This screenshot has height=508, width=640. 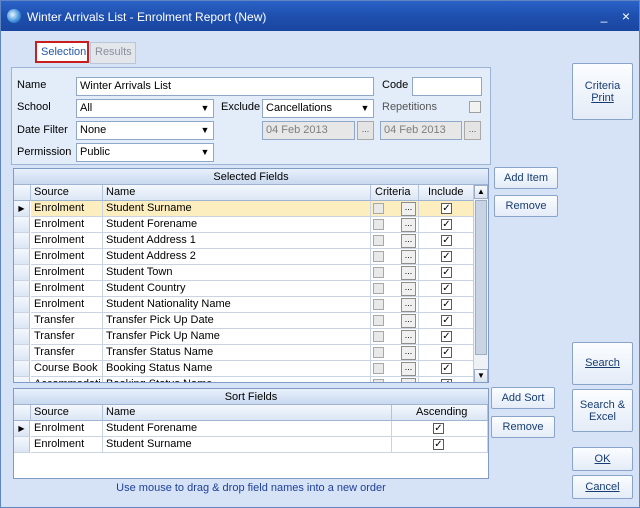 I want to click on table-row: Enrolment Student Nationality Name... ✓, so click(x=244, y=305).